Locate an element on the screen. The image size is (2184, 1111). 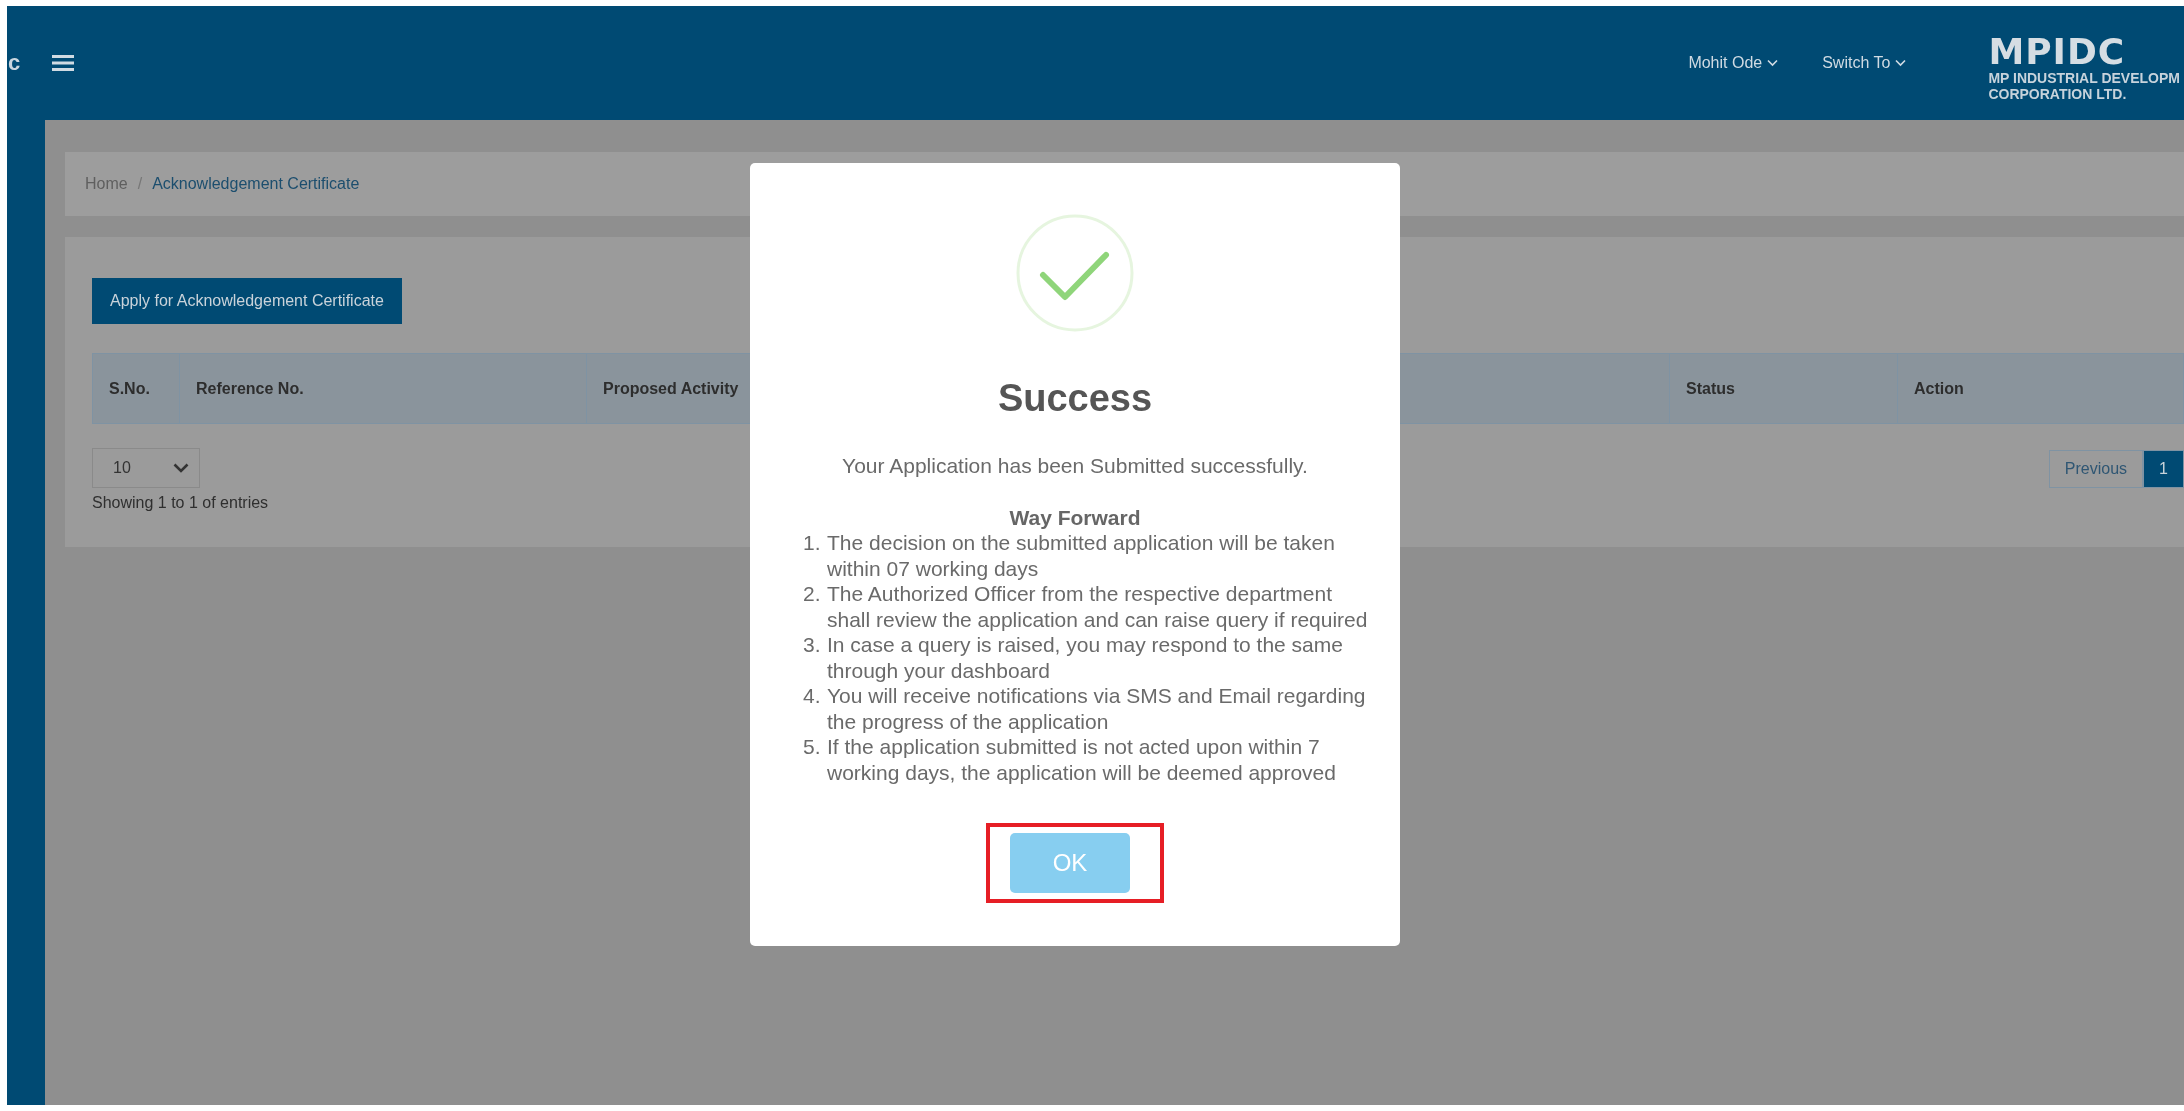
cut-off-text: c is located at coordinates (14, 63).